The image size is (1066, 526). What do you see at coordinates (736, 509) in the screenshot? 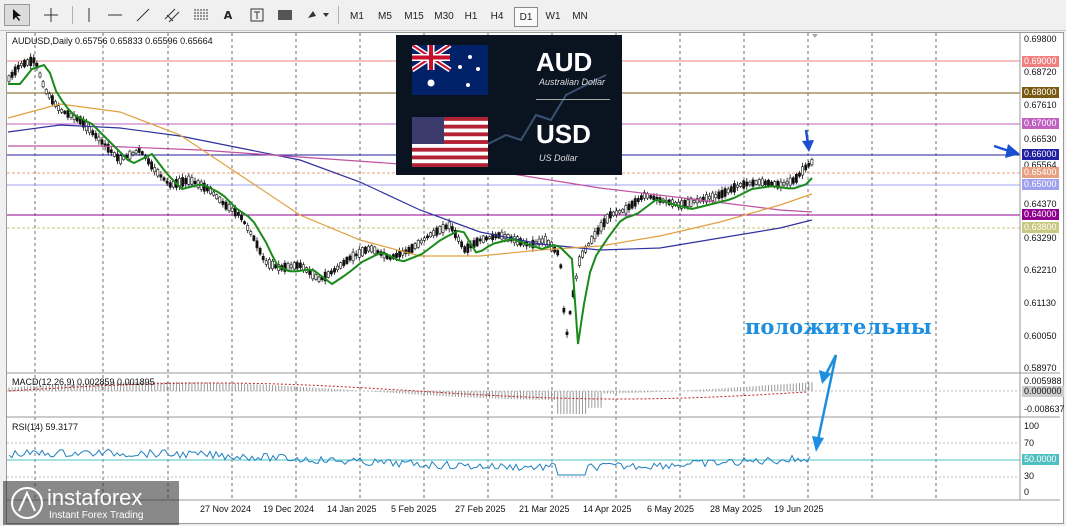
I see `date-label: 28 May 2025` at bounding box center [736, 509].